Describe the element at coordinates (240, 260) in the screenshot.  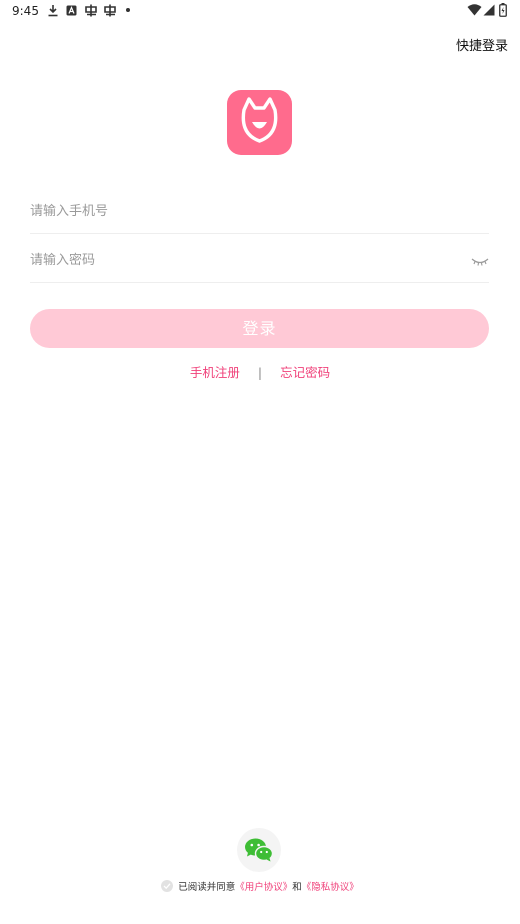
I see `password-input` at that location.